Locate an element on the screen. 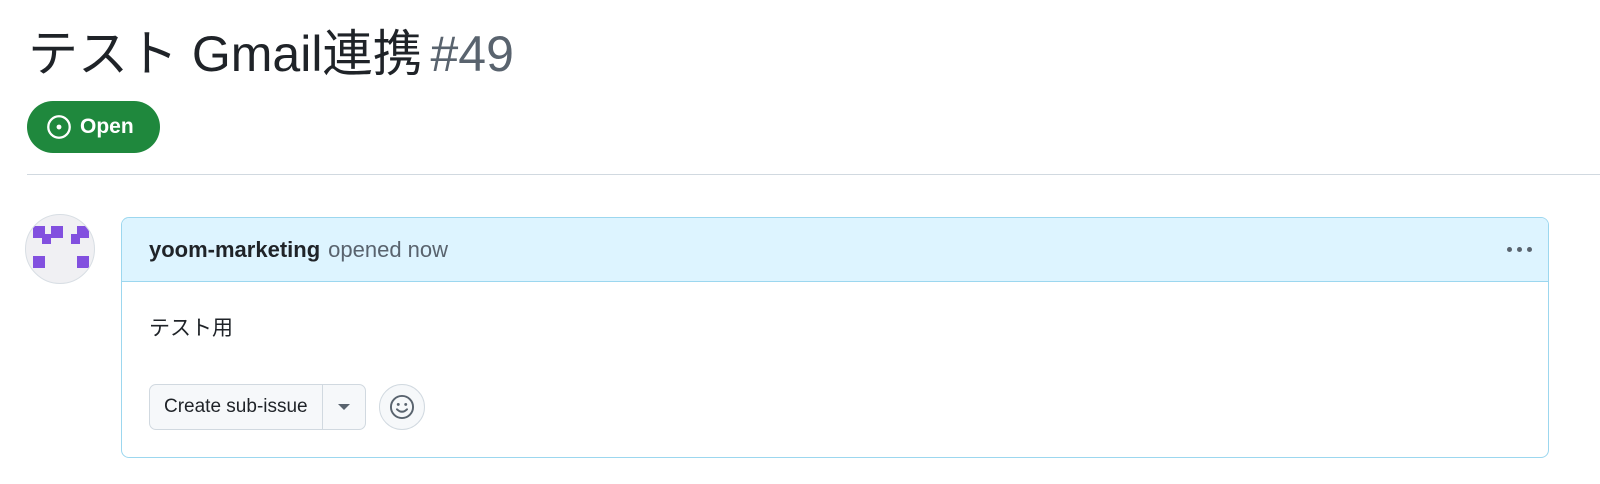 This screenshot has height=484, width=1600. comment-author-link: yoom-marketing is located at coordinates (234, 250).